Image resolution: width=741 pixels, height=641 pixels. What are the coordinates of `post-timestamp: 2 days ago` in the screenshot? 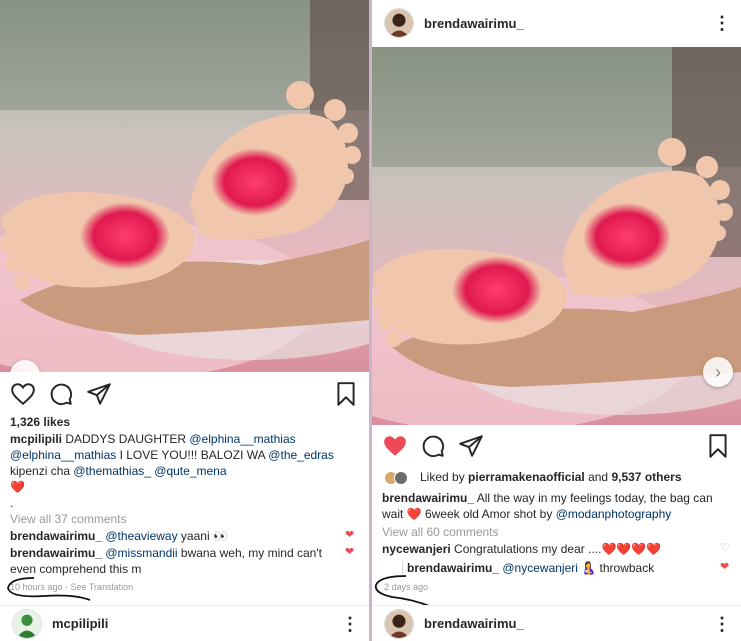 It's located at (406, 587).